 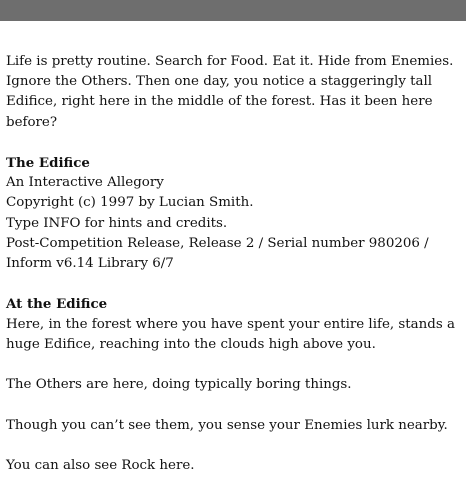 I want to click on status-bar: At the Edifice, so click(x=233, y=19).